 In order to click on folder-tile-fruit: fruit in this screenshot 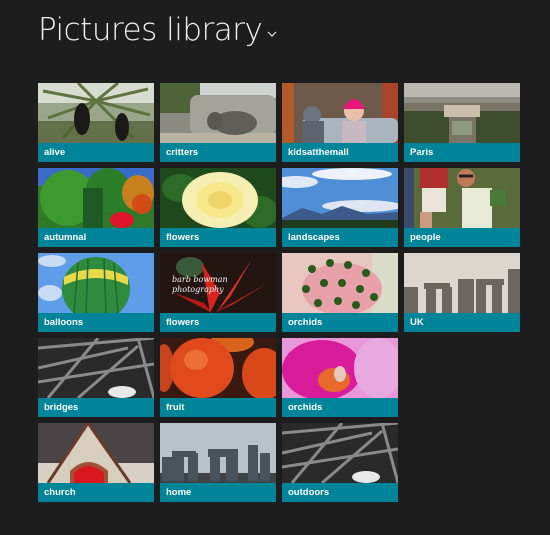, I will do `click(218, 377)`.